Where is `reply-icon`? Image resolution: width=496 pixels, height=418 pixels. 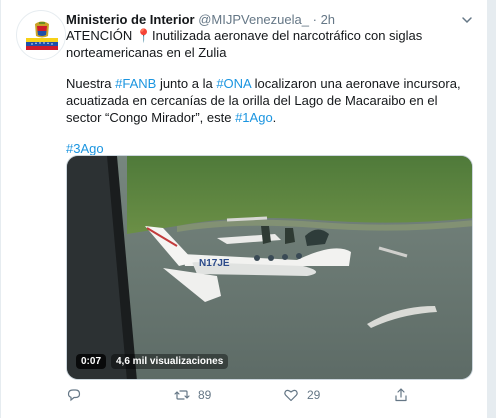
reply-icon is located at coordinates (74, 395).